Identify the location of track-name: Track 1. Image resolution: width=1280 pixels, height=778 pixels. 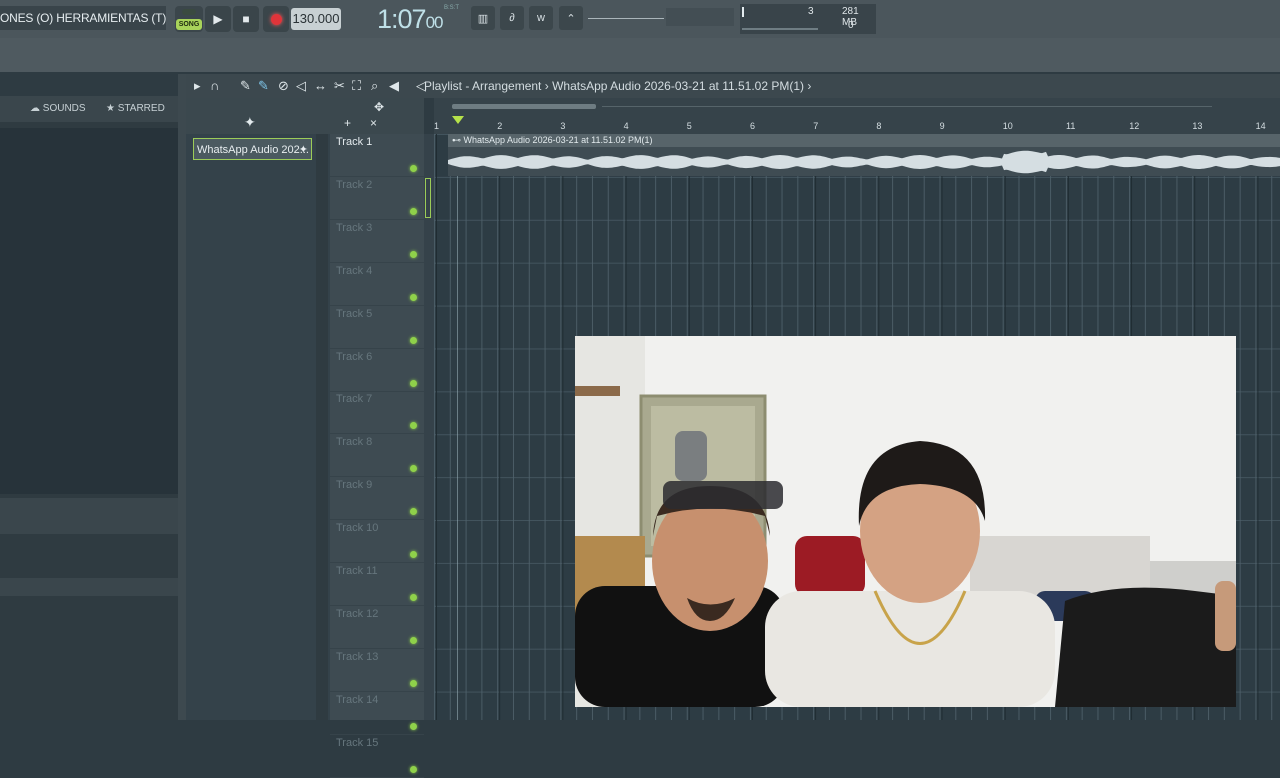
(354, 142).